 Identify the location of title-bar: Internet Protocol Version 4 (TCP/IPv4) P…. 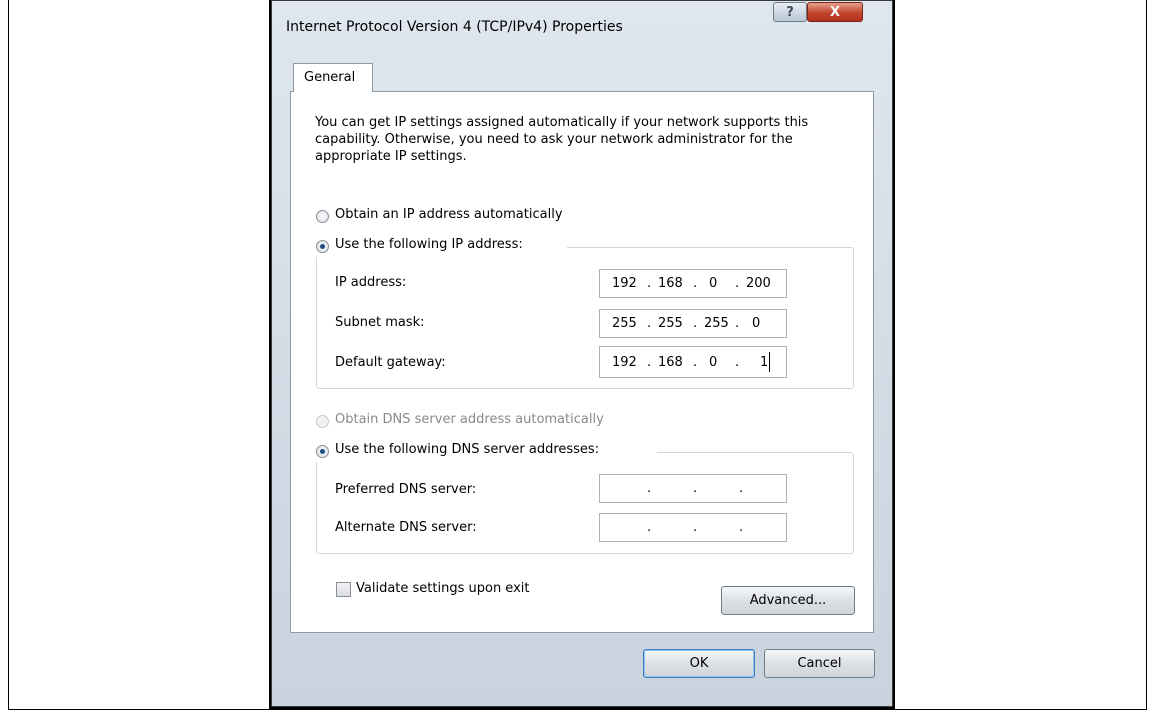
(582, 26).